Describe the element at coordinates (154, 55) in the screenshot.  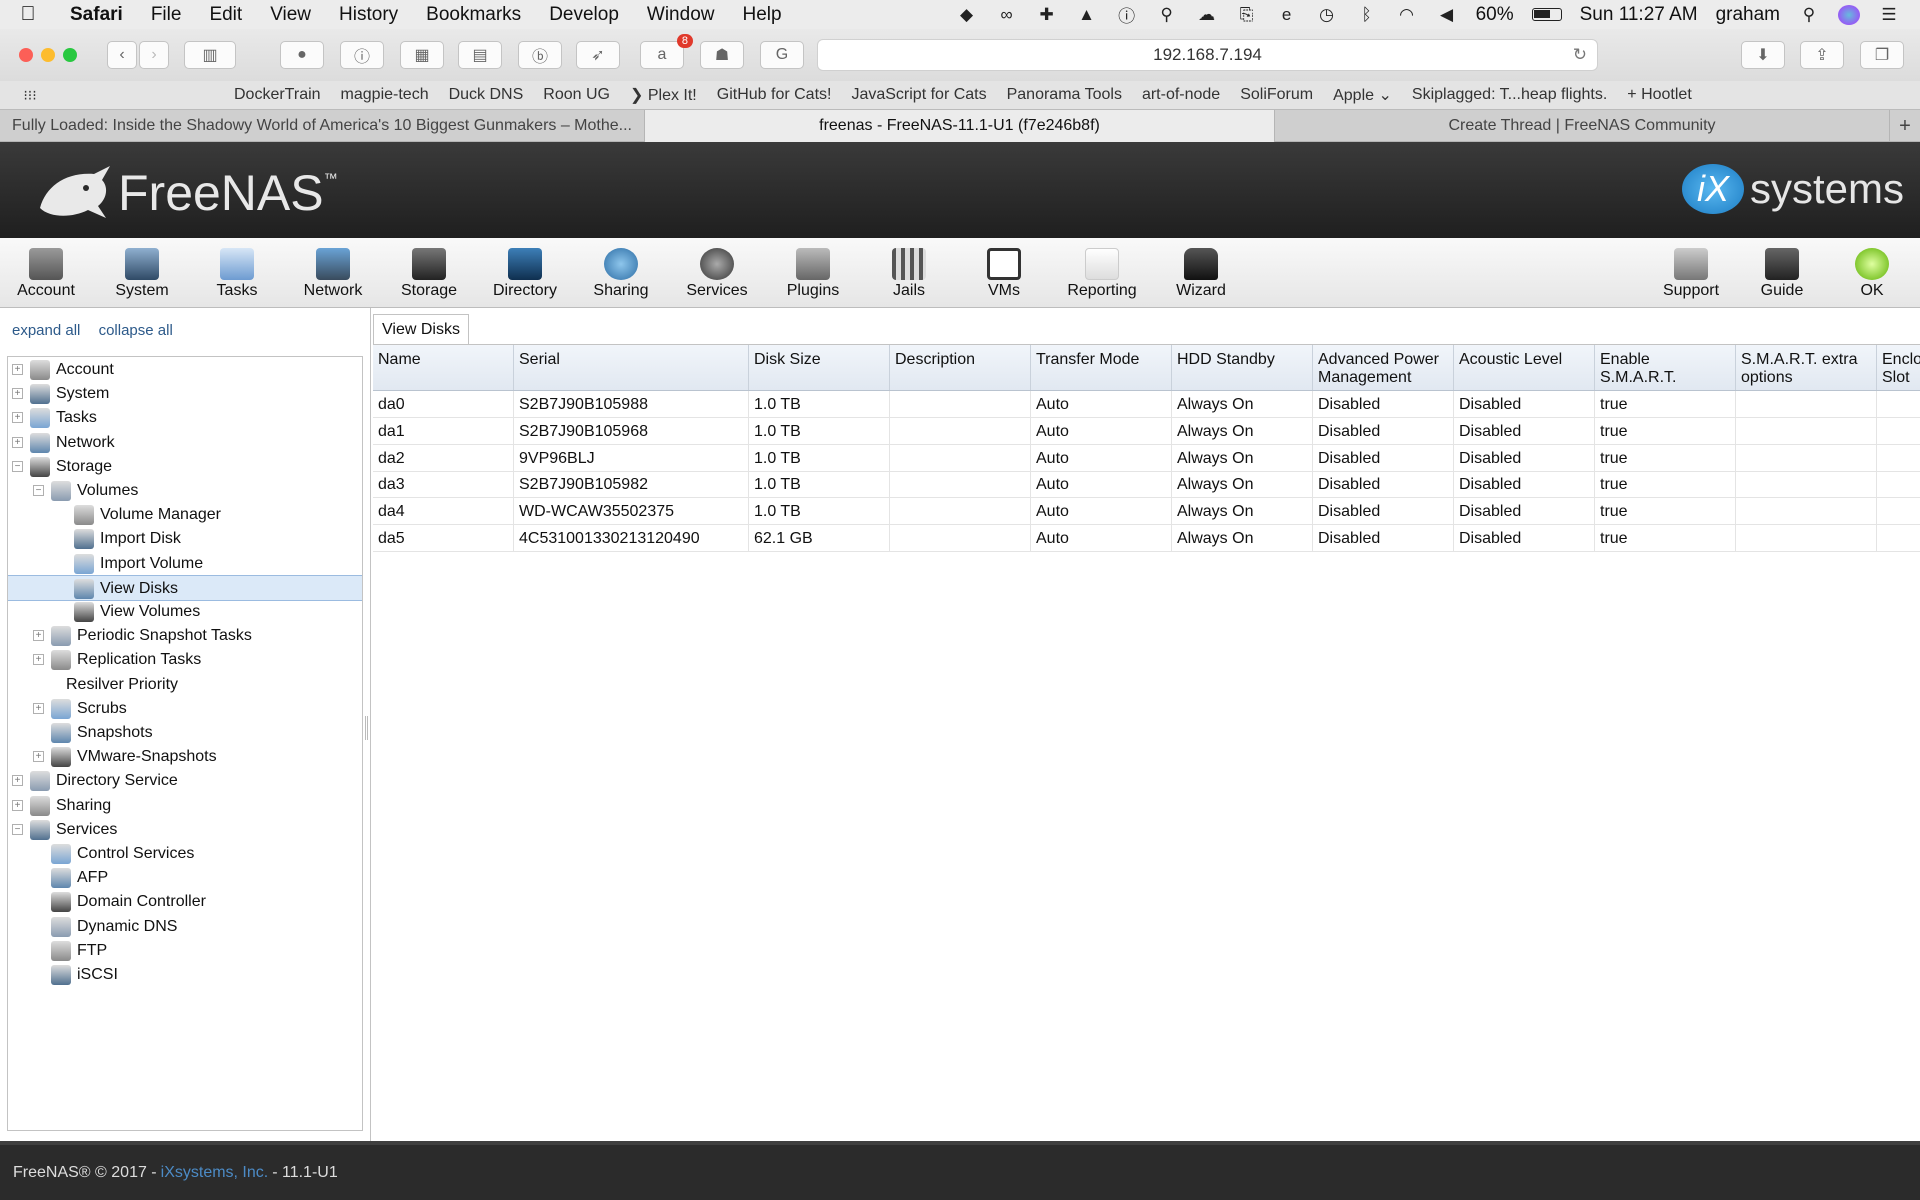
I see `forward-button: ›` at that location.